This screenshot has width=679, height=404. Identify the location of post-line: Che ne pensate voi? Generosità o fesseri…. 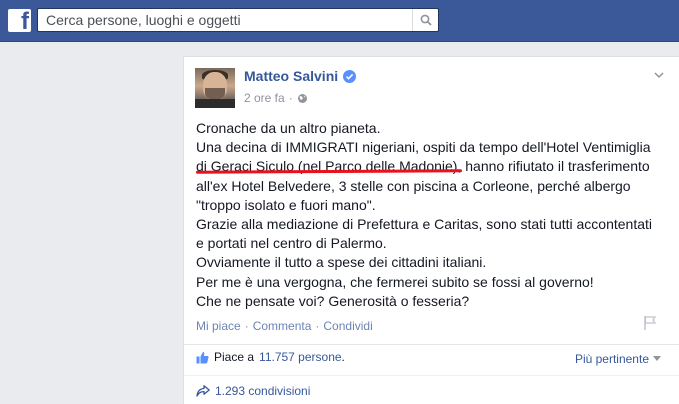
(333, 300).